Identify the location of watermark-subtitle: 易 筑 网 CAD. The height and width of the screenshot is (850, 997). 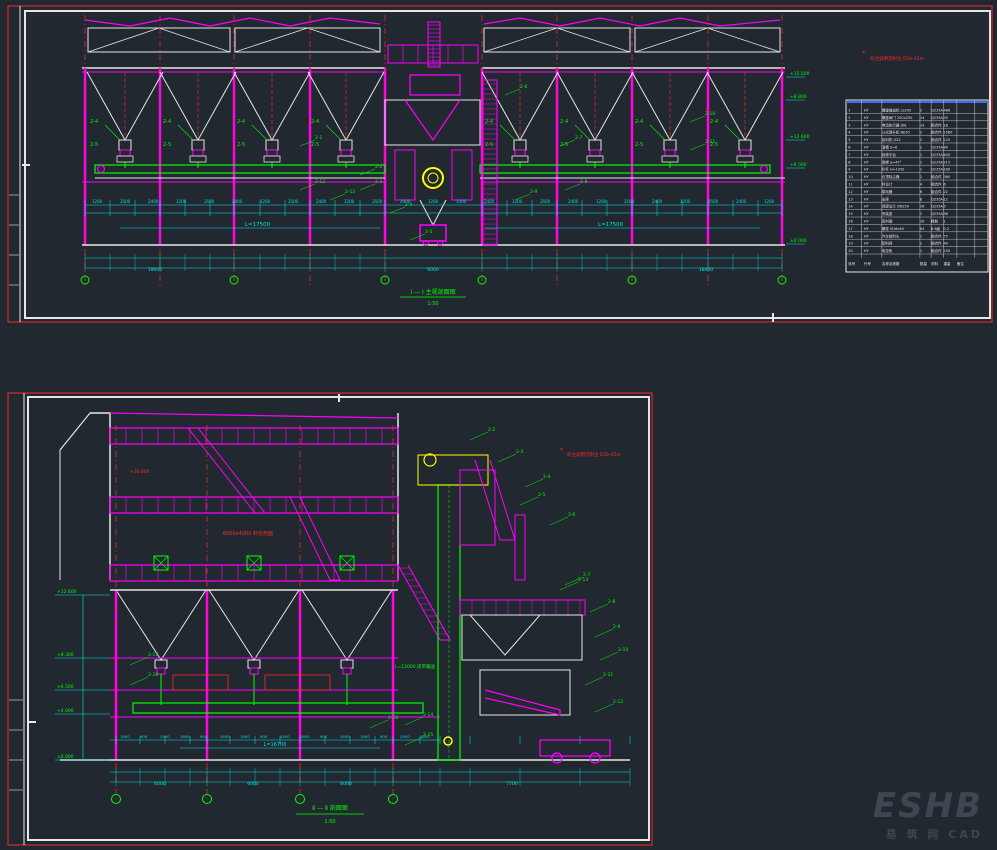
(934, 834).